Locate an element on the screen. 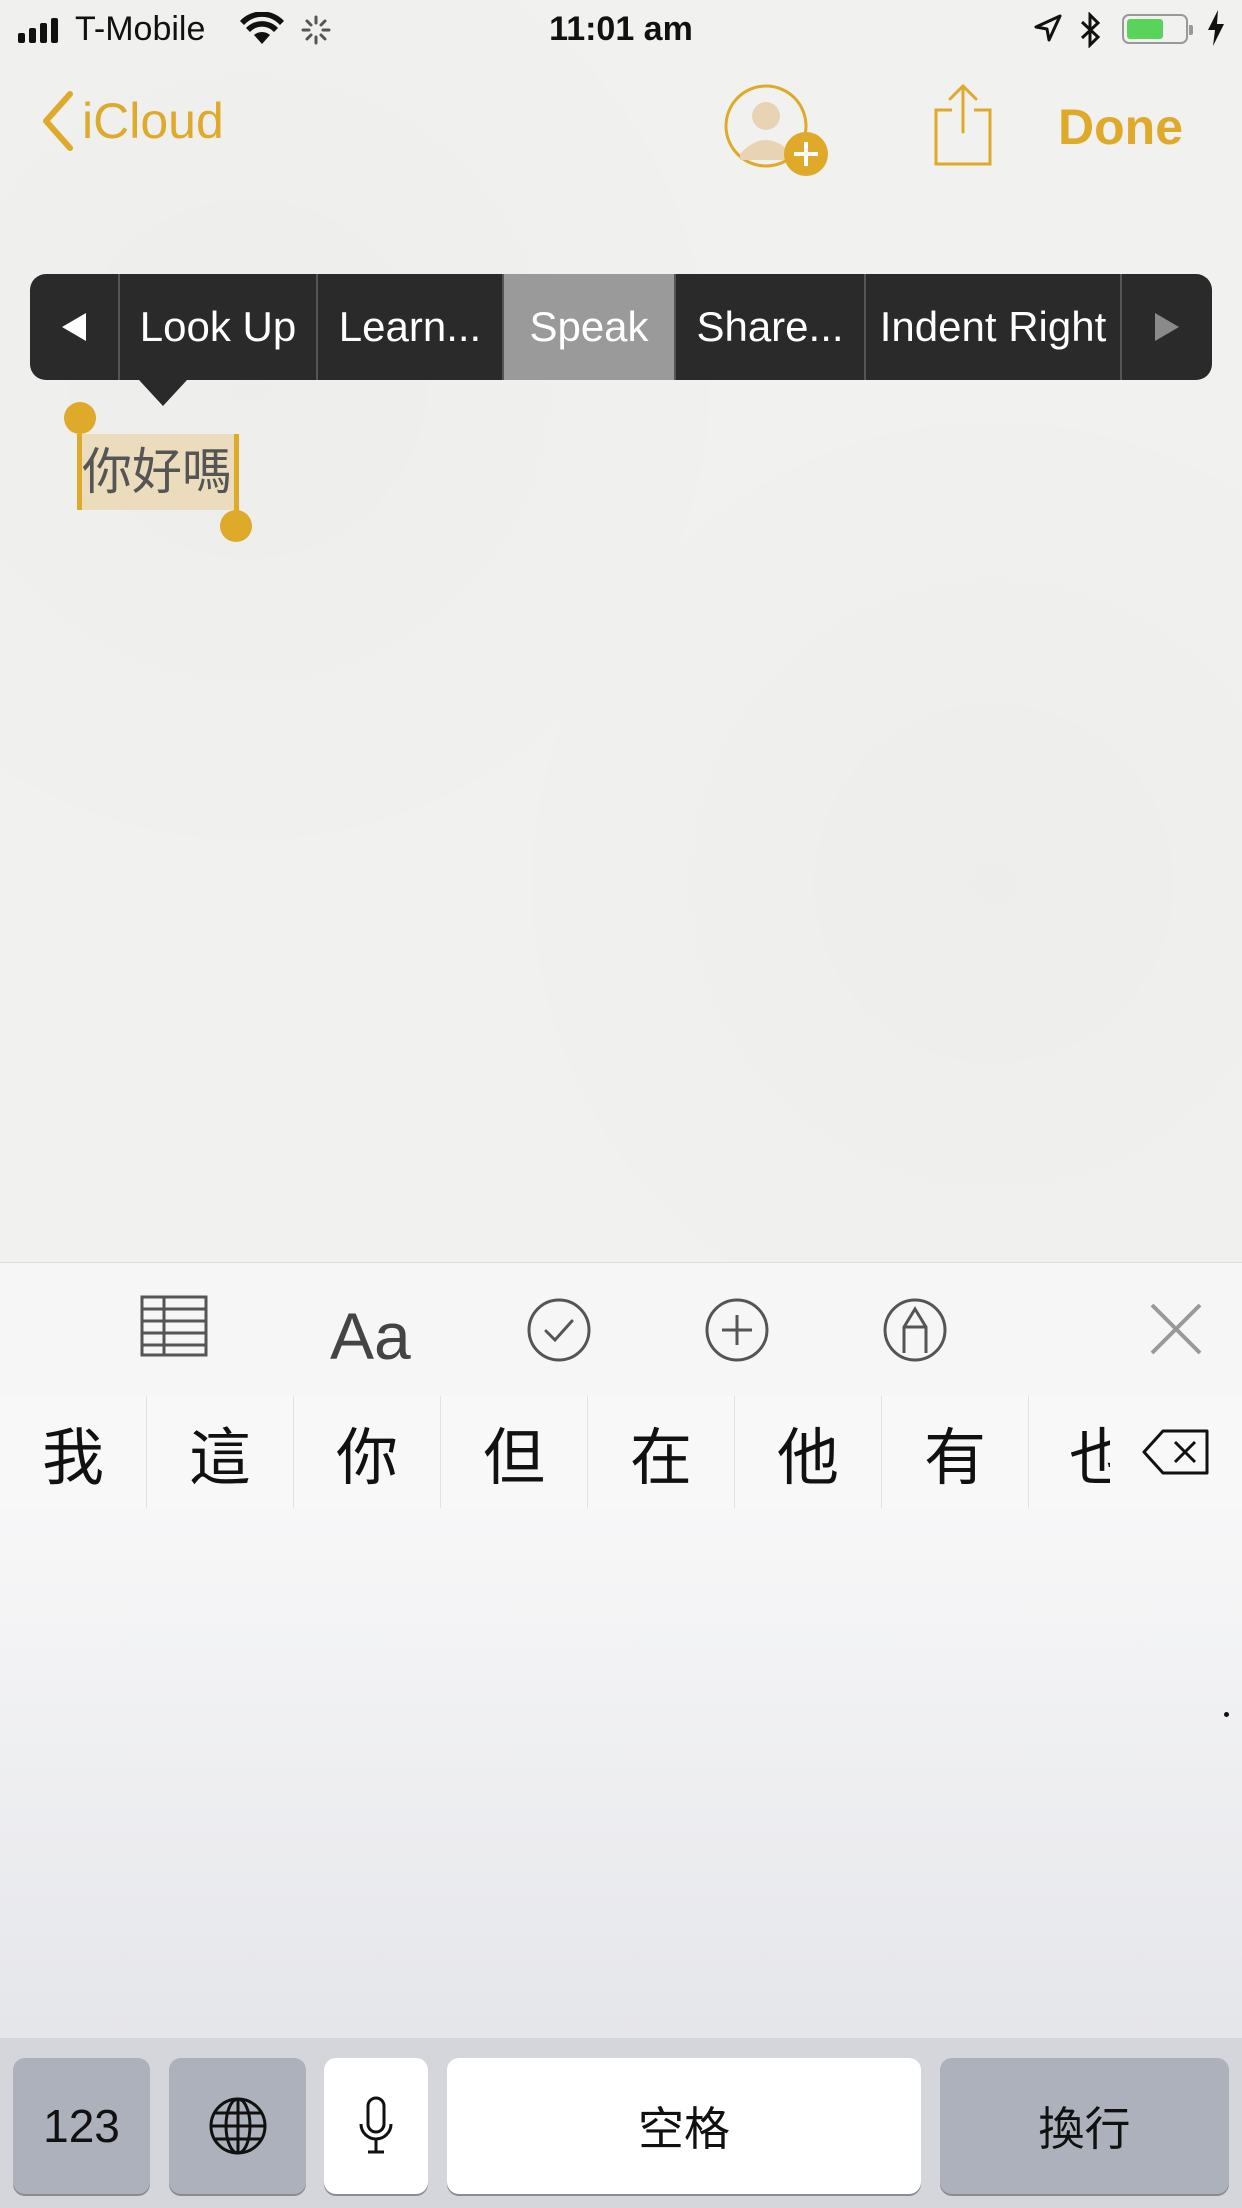 The height and width of the screenshot is (2208, 1242). candidate-item: 我 is located at coordinates (73, 1452).